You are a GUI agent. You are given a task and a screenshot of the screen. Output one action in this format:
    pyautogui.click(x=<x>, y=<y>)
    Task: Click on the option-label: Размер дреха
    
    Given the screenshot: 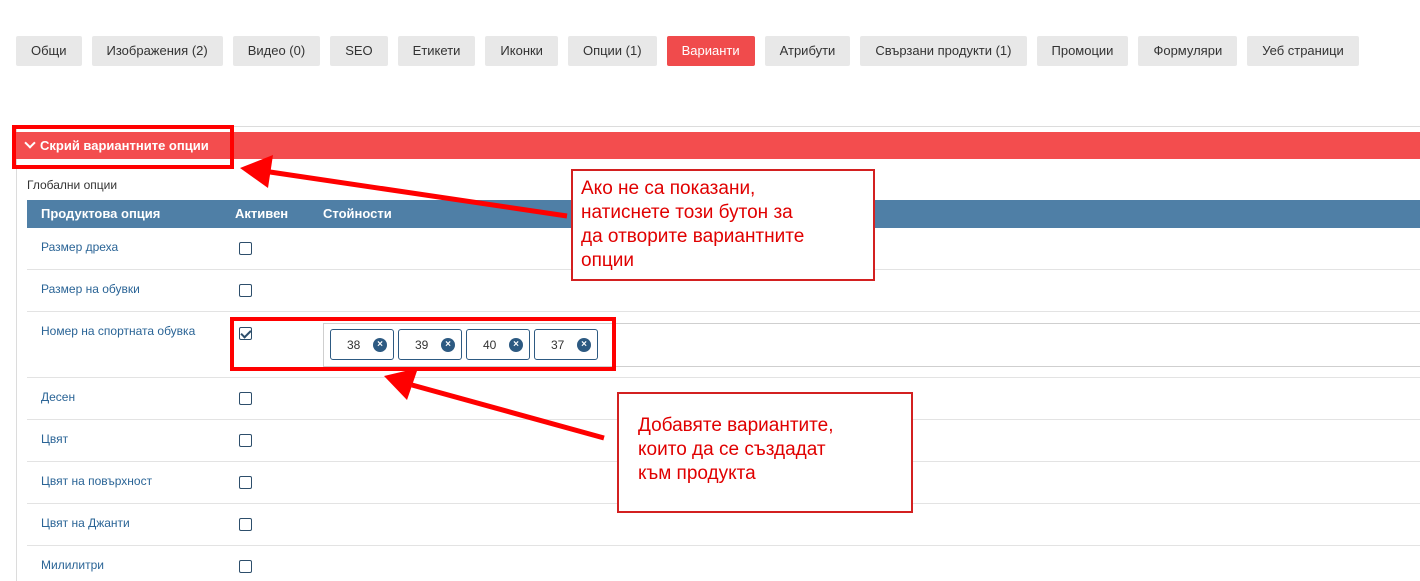 What is the action you would take?
    pyautogui.click(x=79, y=247)
    